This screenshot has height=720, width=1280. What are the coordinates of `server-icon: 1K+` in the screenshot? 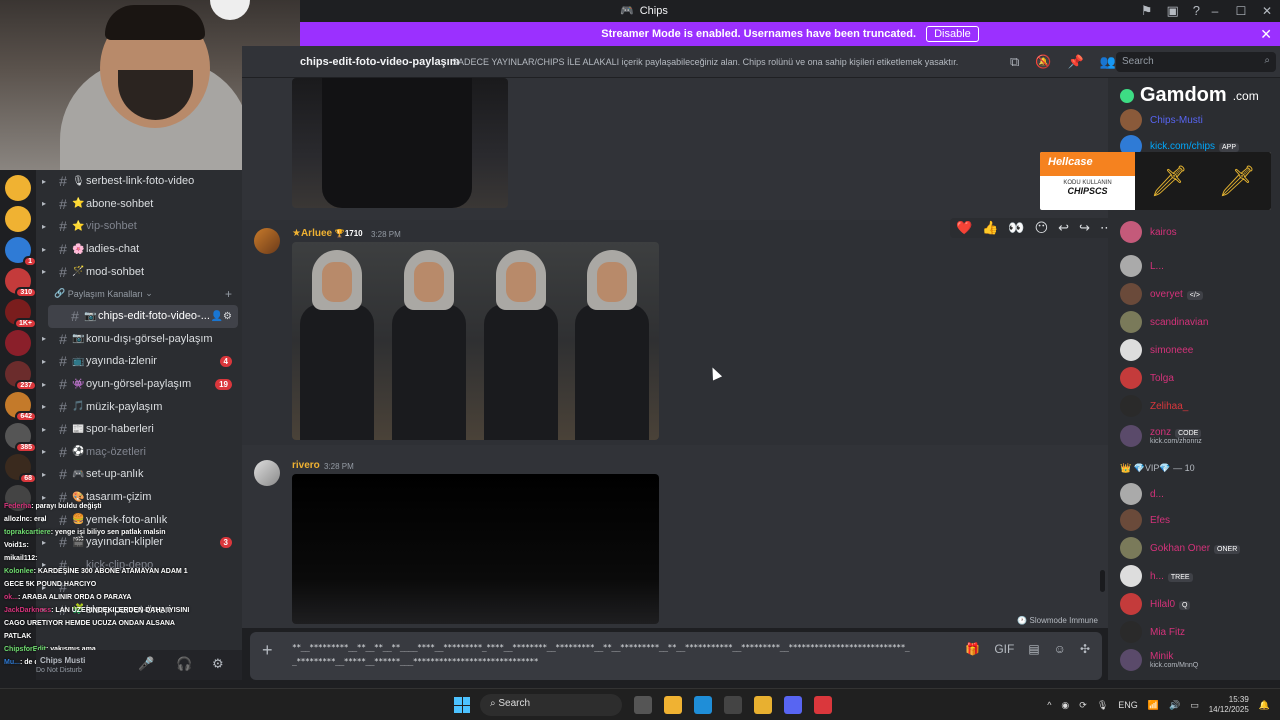 It's located at (21, 314).